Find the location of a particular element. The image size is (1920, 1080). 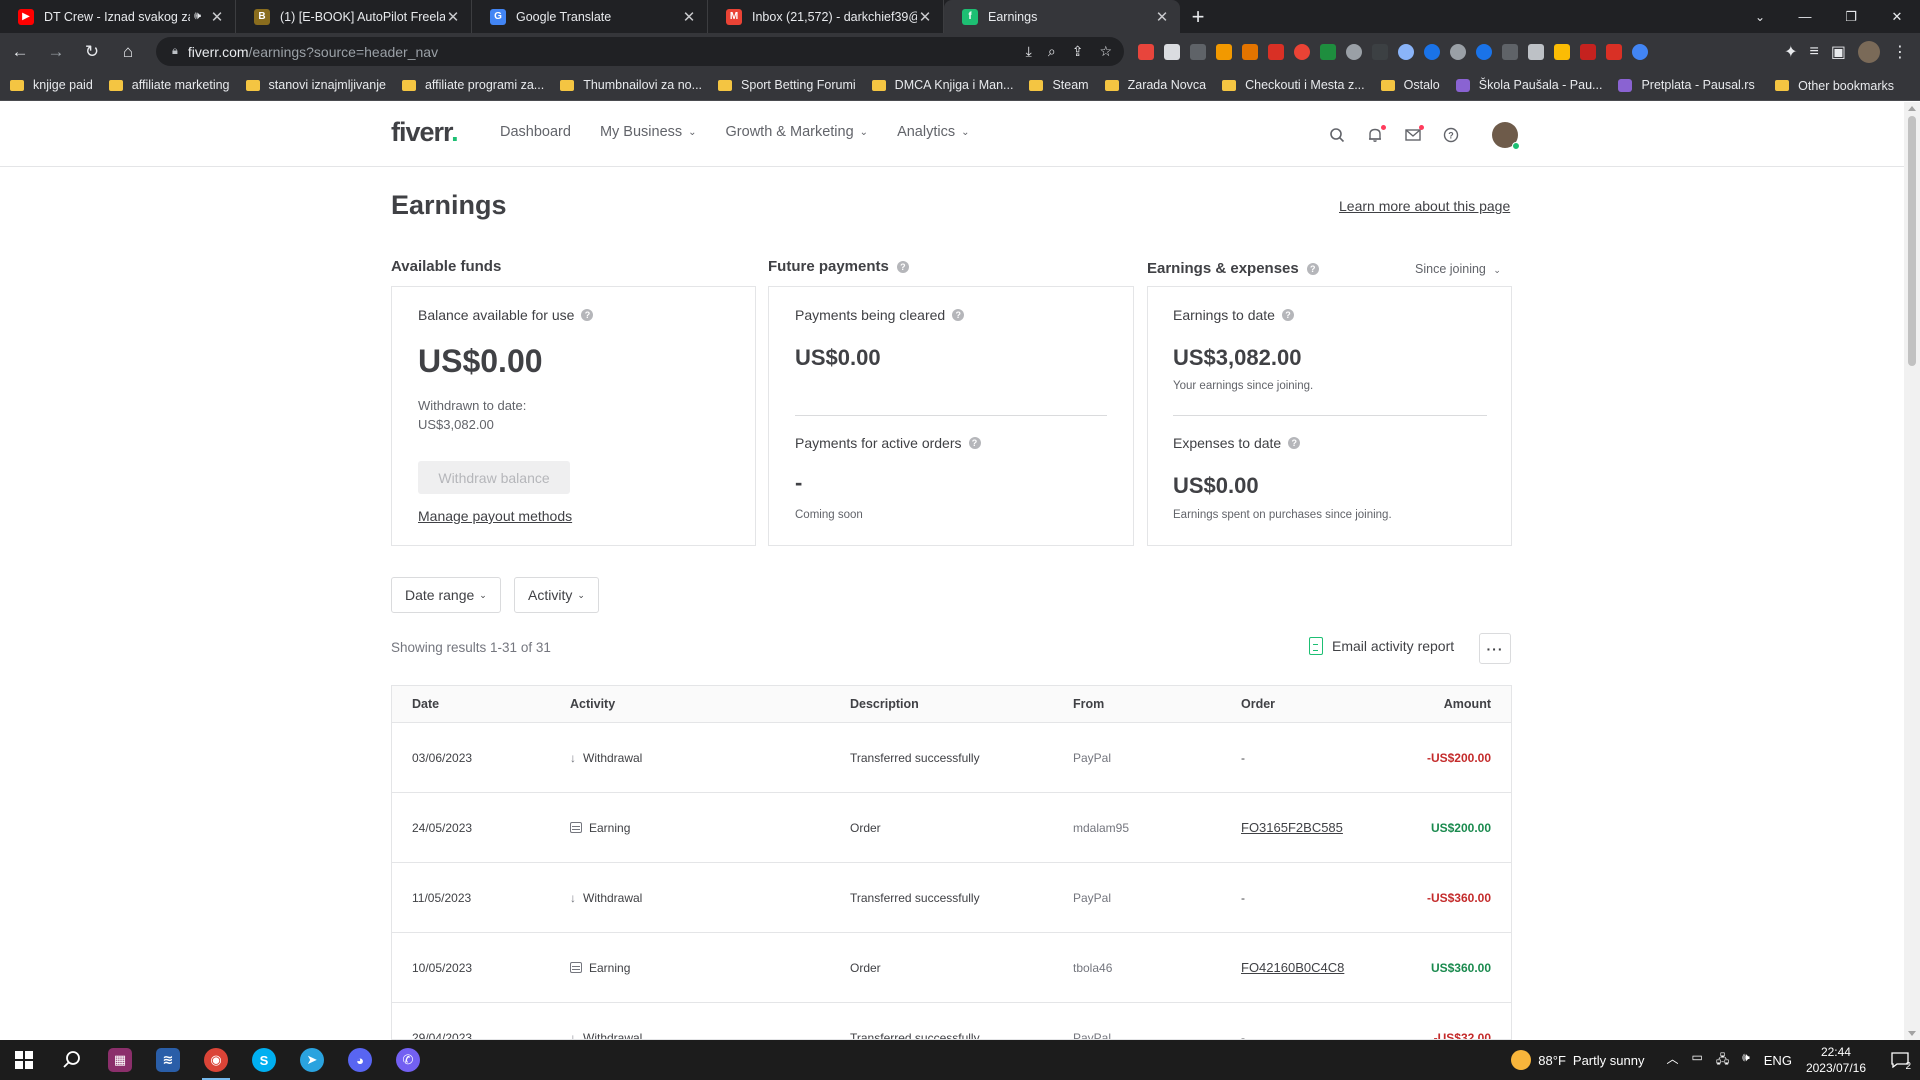

telegram-icon: ➤ is located at coordinates (312, 1060).